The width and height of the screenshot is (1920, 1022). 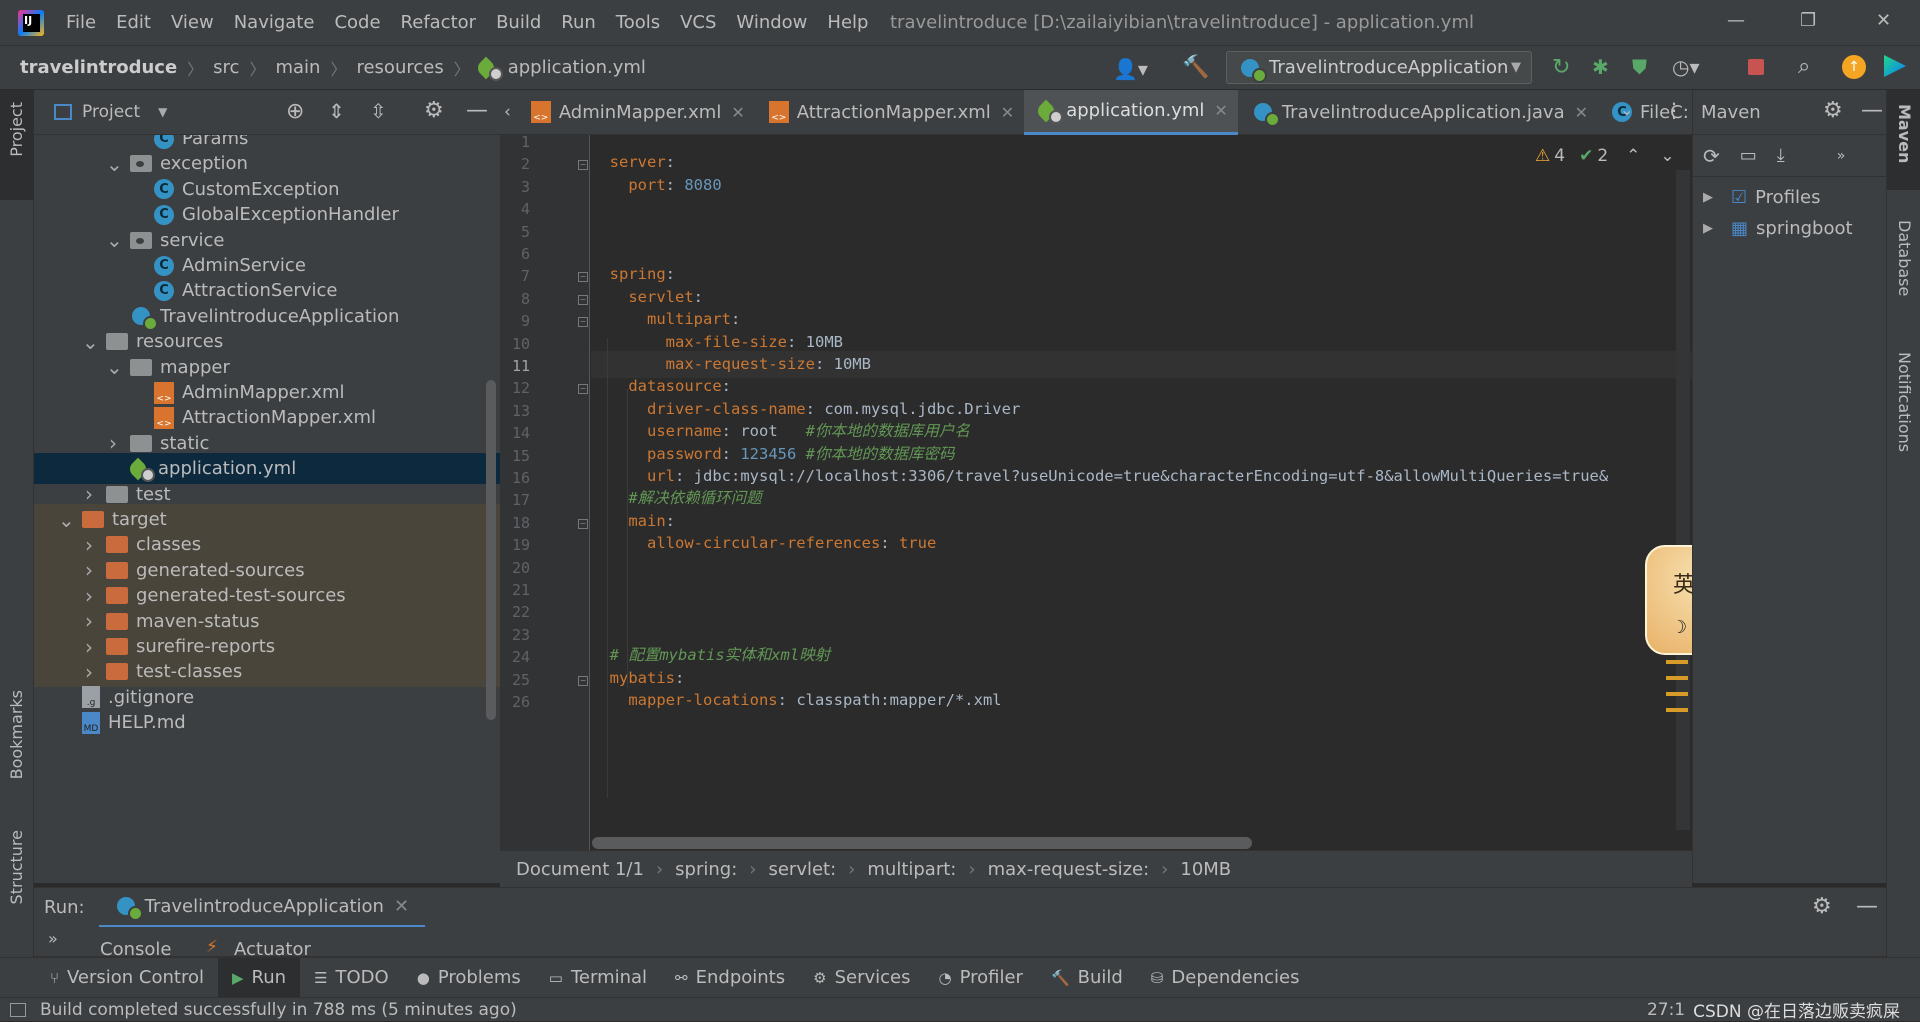 What do you see at coordinates (16, 734) in the screenshot?
I see `bookmarks-tool-button: Bookmarks` at bounding box center [16, 734].